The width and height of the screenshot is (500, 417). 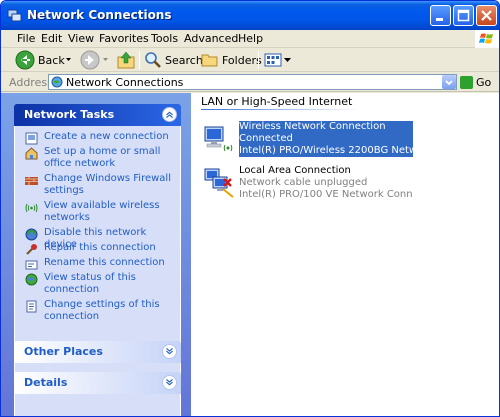 I want to click on go-arrow-icon, so click(x=466, y=82).